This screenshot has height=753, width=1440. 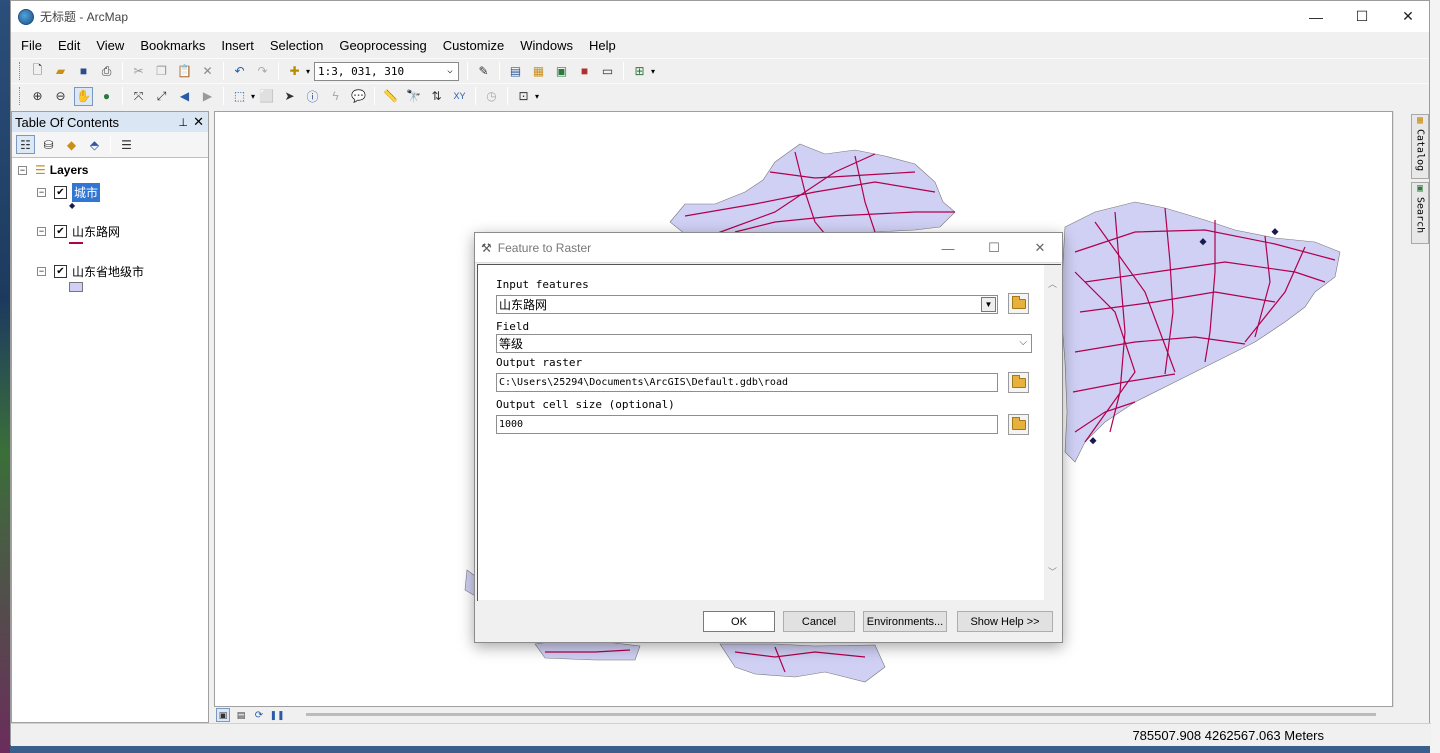 What do you see at coordinates (31, 45) in the screenshot?
I see `menu-file: File` at bounding box center [31, 45].